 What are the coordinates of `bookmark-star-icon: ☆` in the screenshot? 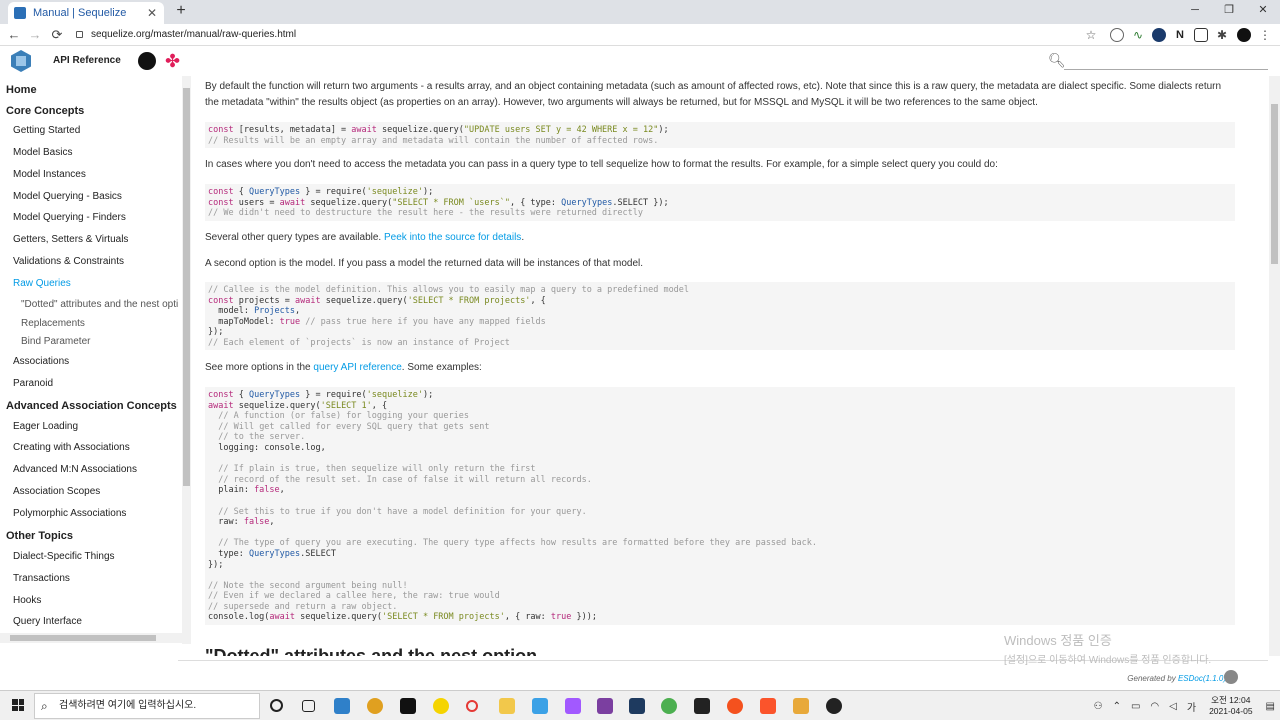 It's located at (1091, 35).